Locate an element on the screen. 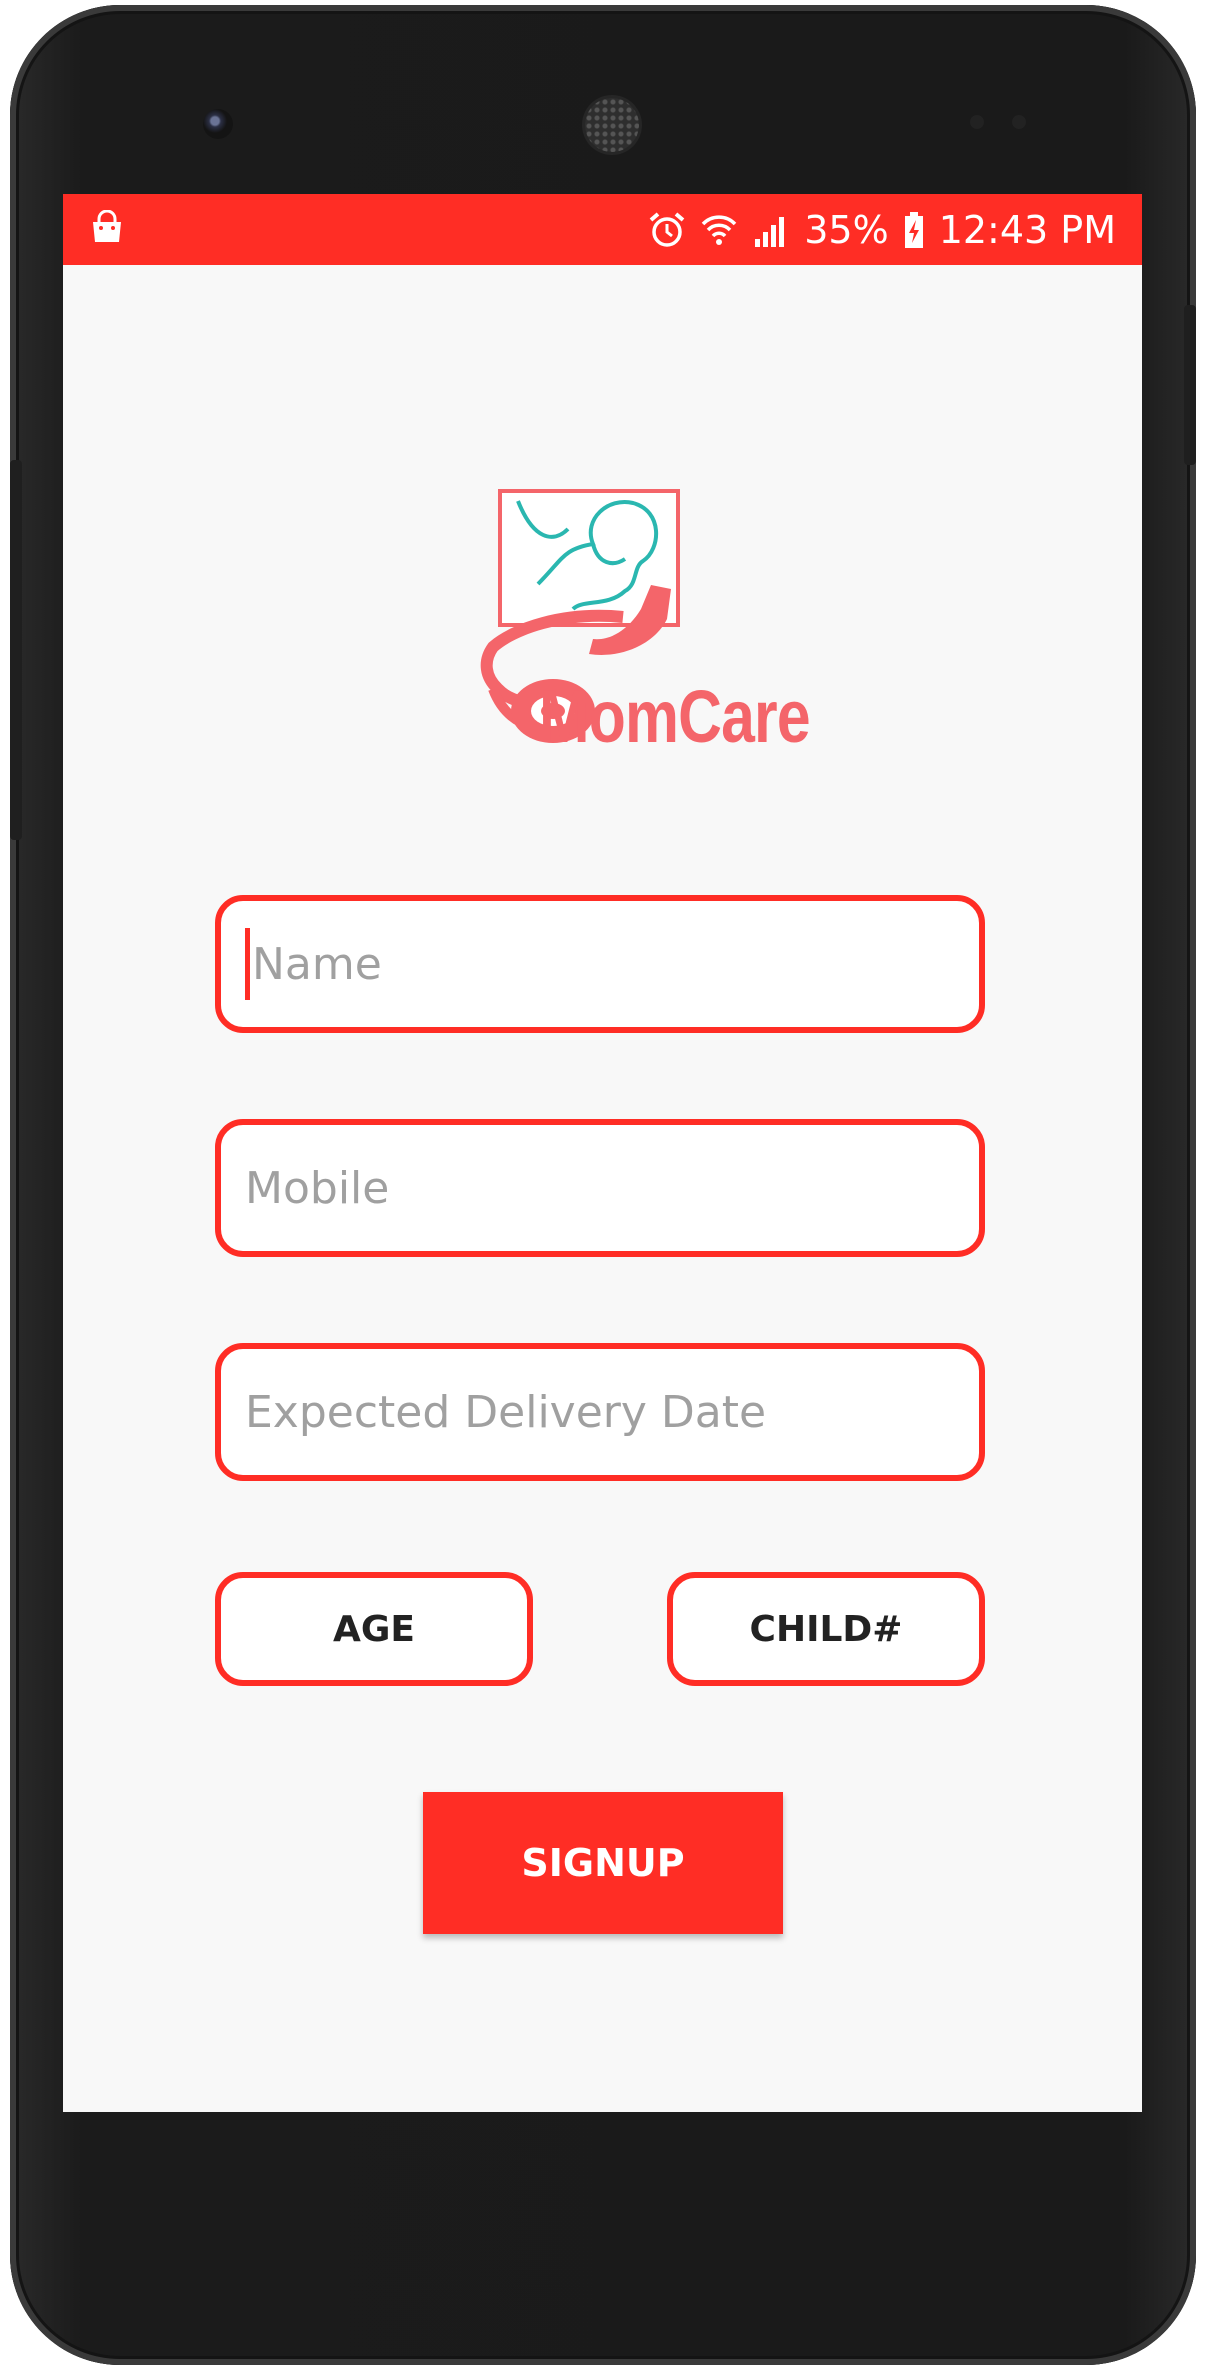 The height and width of the screenshot is (2375, 1210). wifi-icon is located at coordinates (719, 229).